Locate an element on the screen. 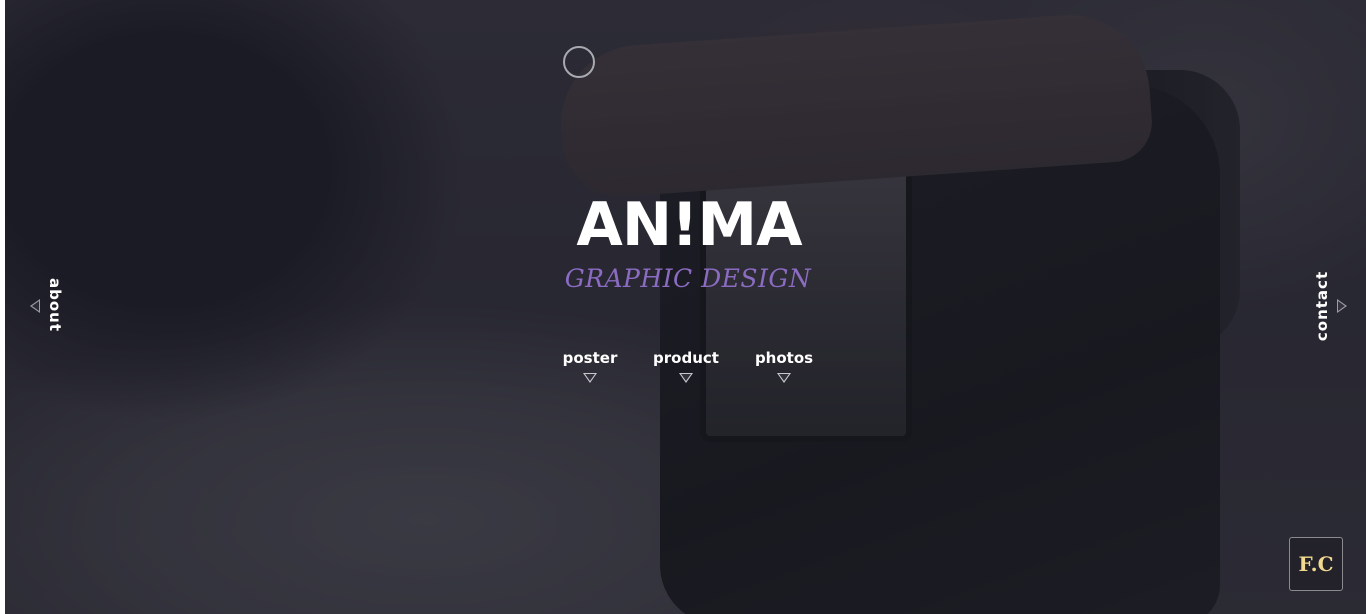  triangle-left-icon is located at coordinates (35, 306).